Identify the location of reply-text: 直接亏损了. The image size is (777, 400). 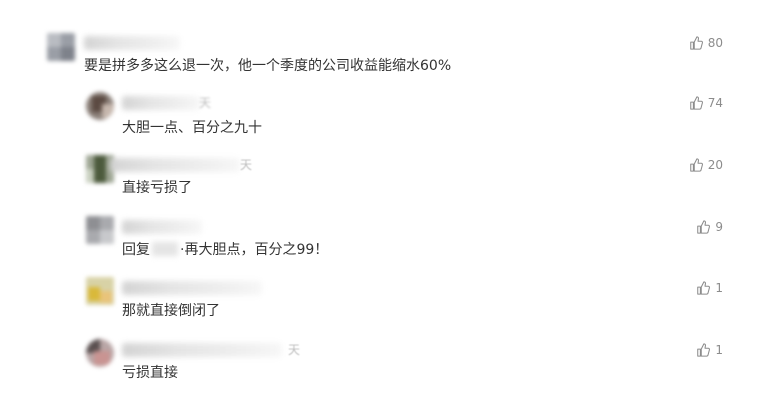
(157, 188).